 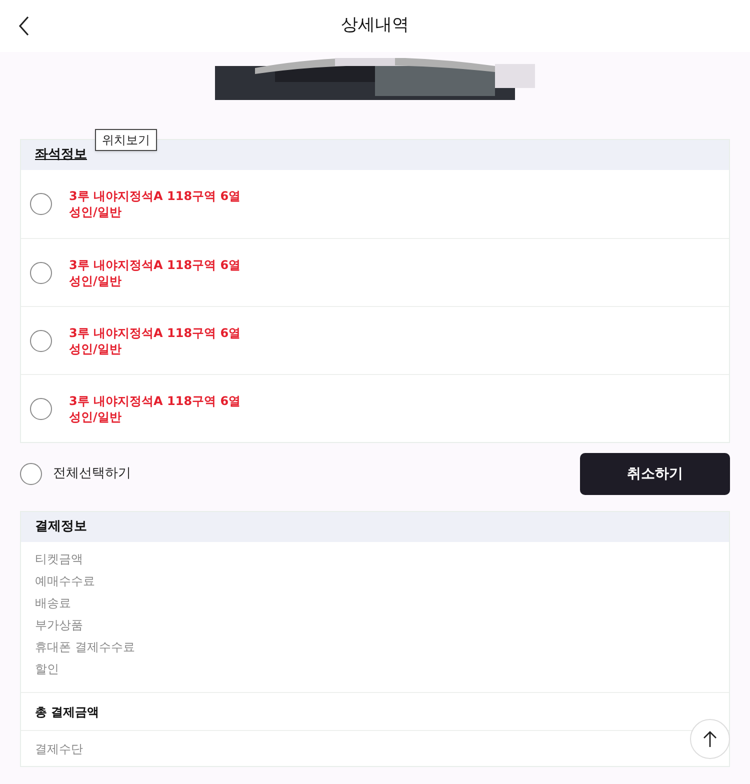 What do you see at coordinates (53, 603) in the screenshot?
I see `payment-item-label: 배송료` at bounding box center [53, 603].